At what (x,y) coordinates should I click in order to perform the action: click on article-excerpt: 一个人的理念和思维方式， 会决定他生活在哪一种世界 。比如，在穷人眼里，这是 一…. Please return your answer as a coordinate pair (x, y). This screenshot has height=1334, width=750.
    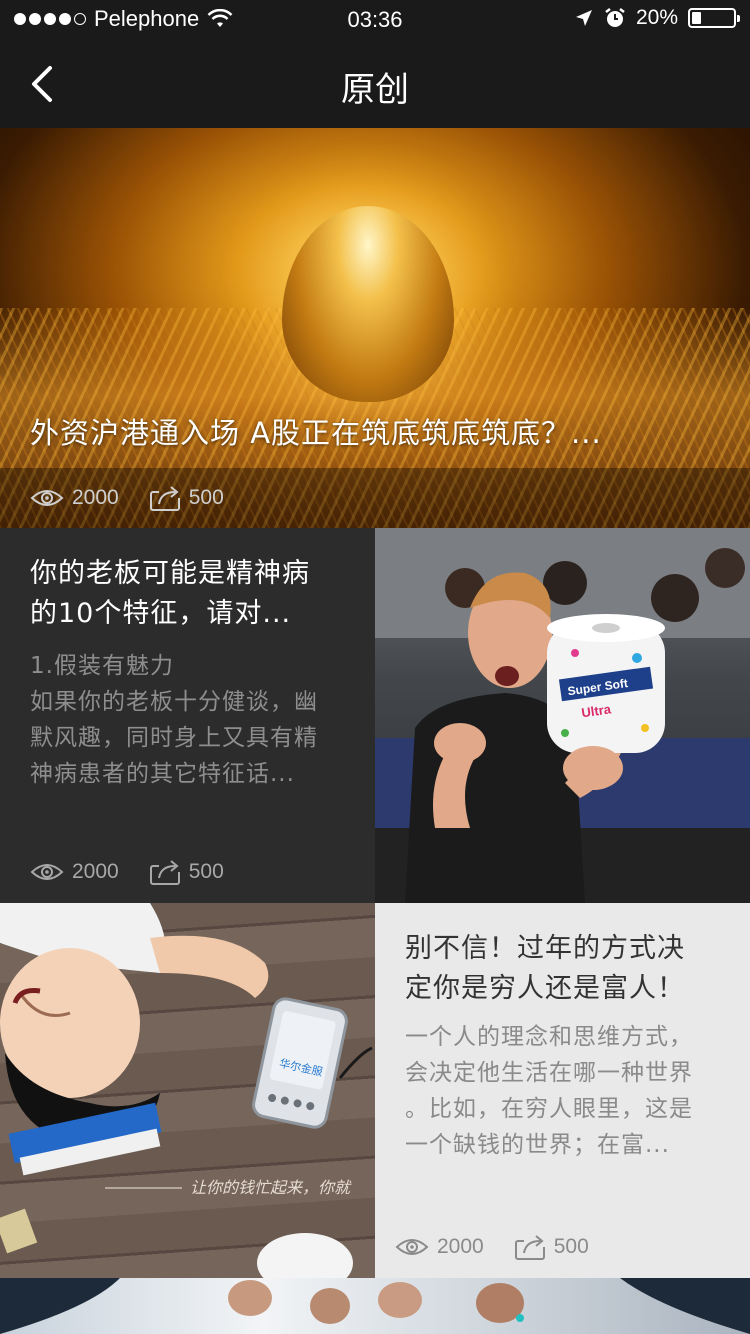
    Looking at the image, I should click on (549, 1091).